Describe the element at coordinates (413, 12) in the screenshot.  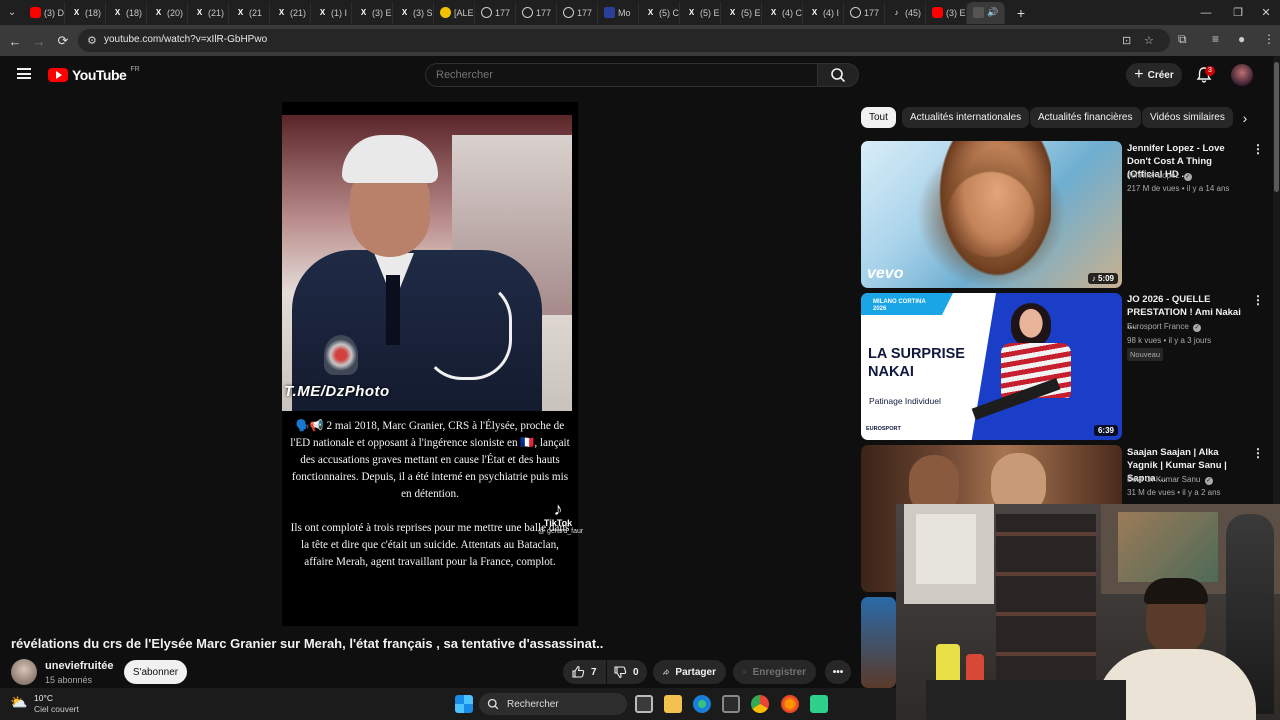
I see `browser-tab: X (3) S` at that location.